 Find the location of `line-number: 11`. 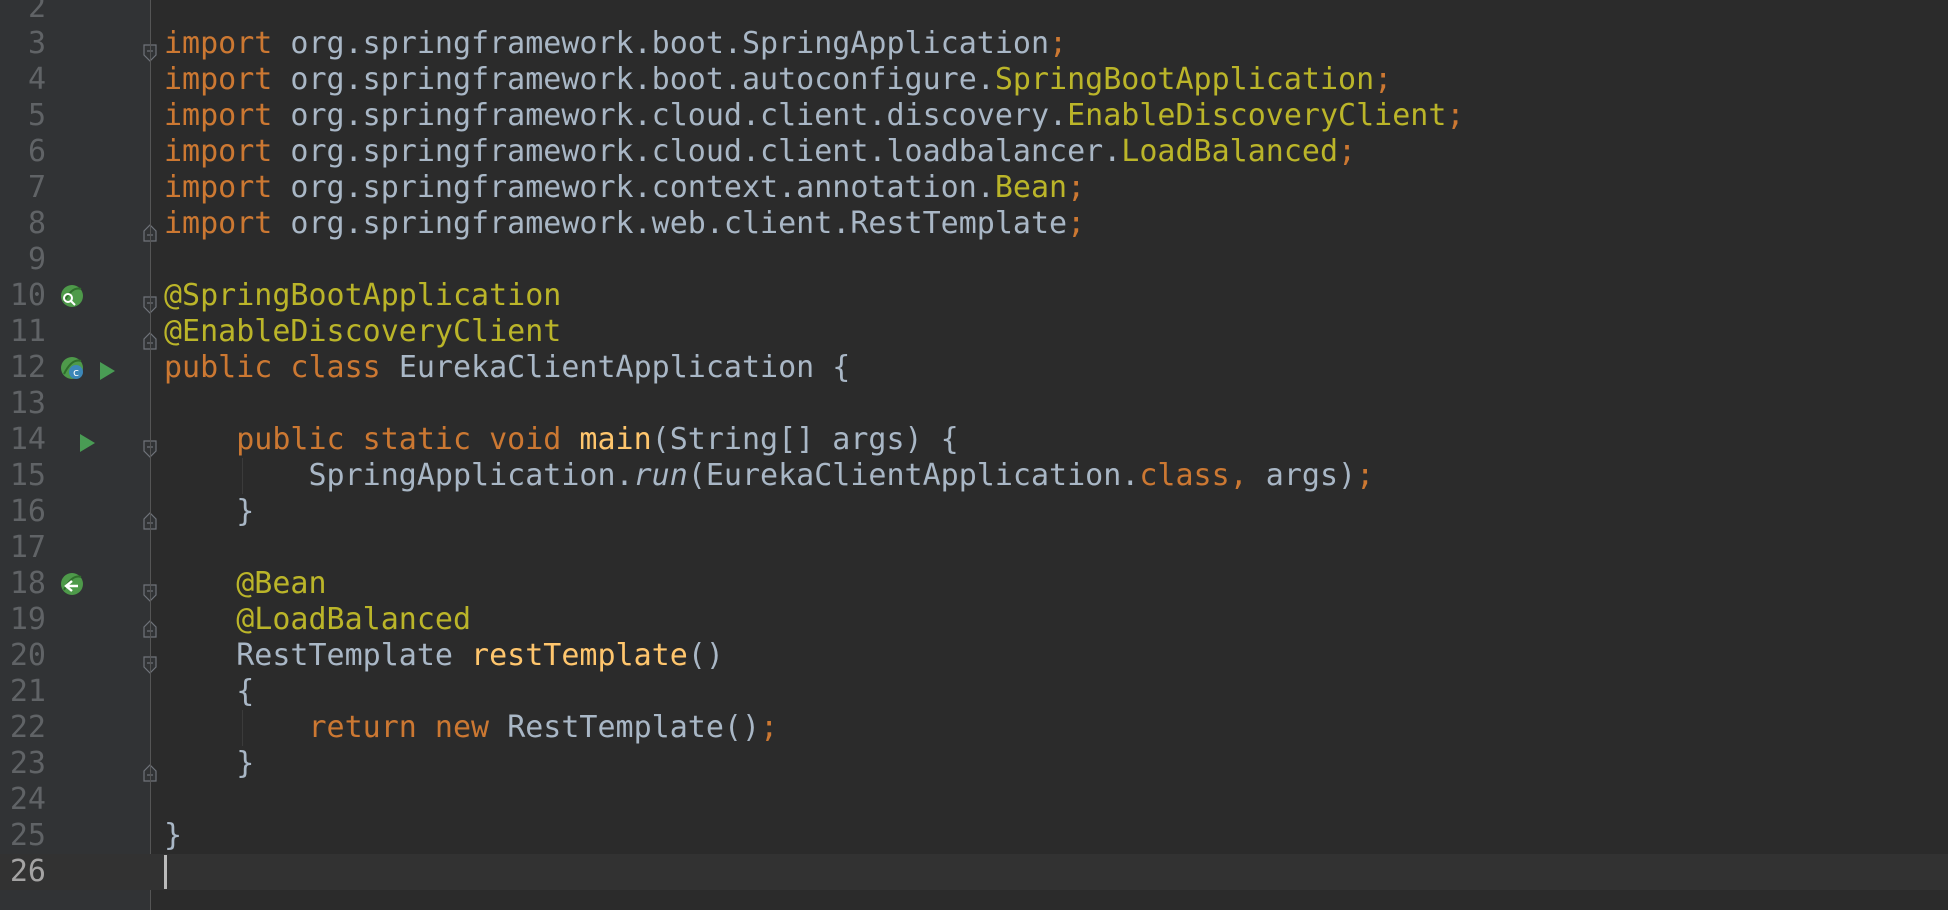

line-number: 11 is located at coordinates (27, 331).